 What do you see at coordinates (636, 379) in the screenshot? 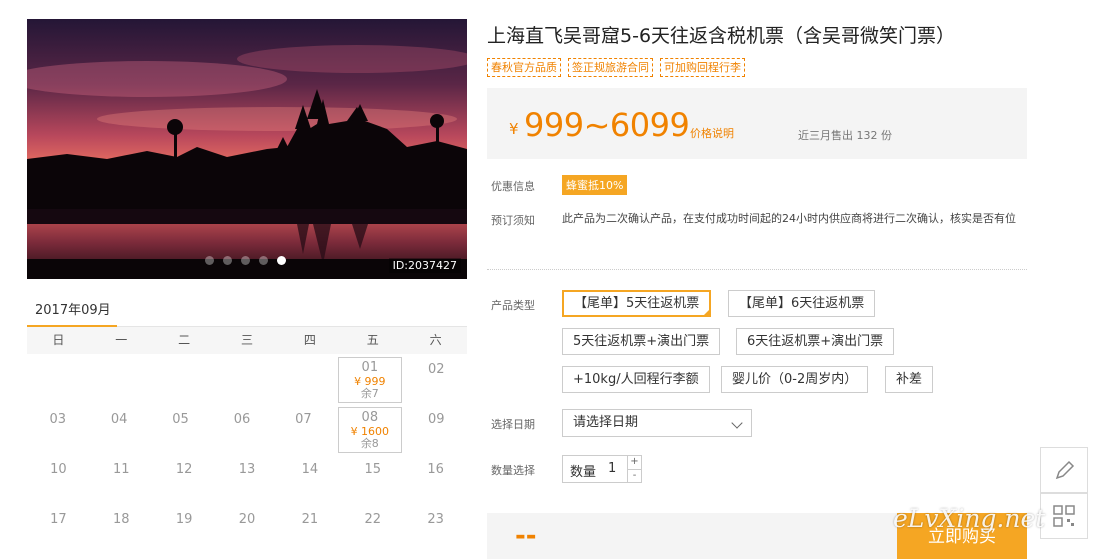
I see `option-extra-luggage: +10kg/人回程行李额` at bounding box center [636, 379].